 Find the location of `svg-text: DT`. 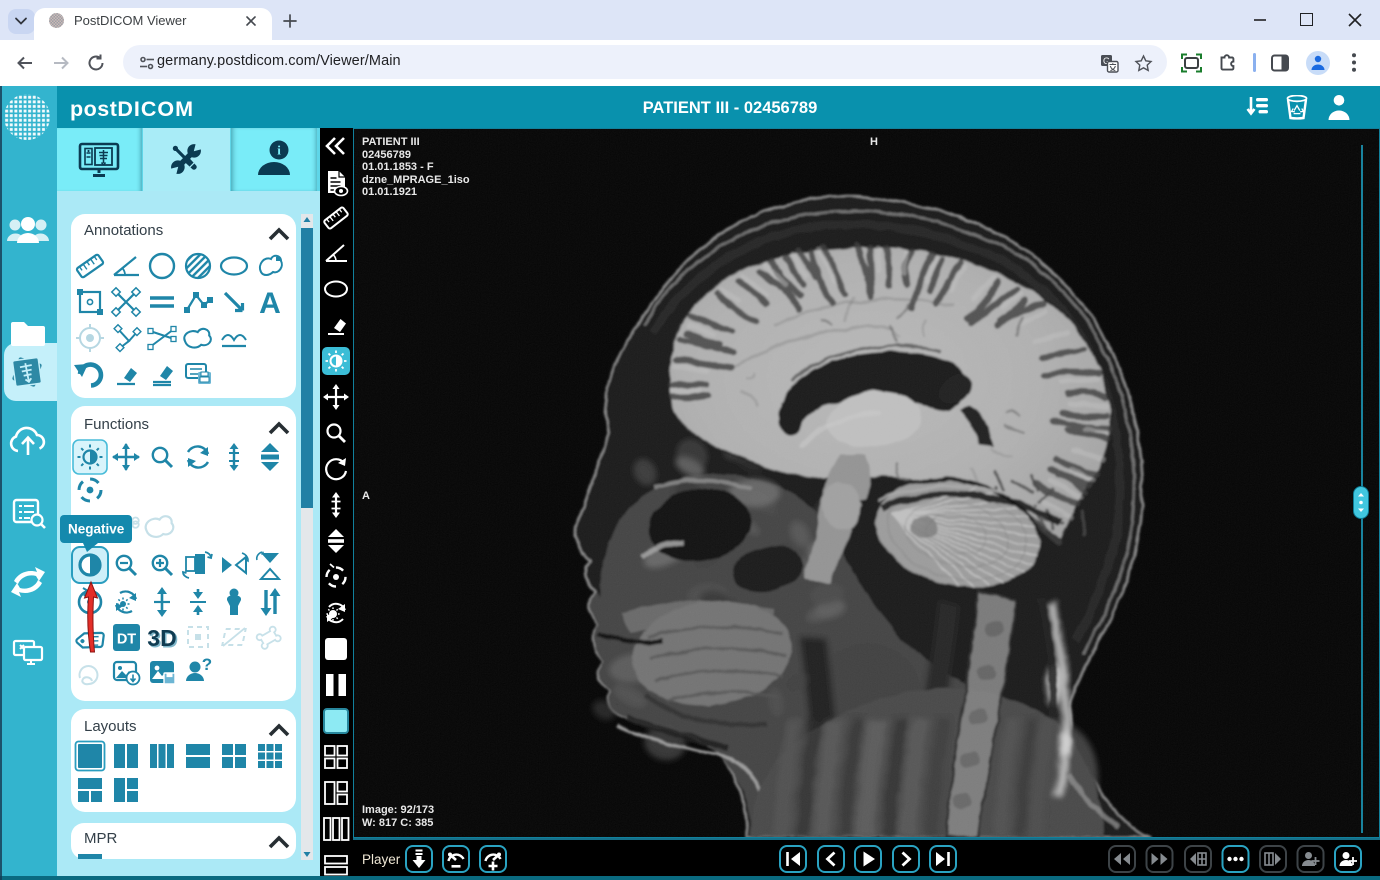

svg-text: DT is located at coordinates (126, 640).